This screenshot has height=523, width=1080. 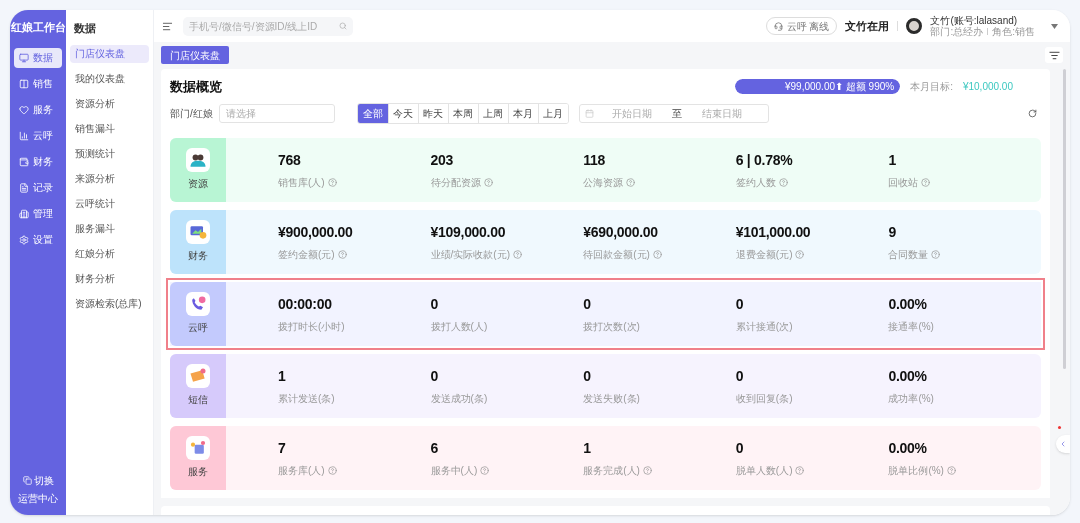 I want to click on submenu-item: 资源检索(总库), so click(x=109, y=303).